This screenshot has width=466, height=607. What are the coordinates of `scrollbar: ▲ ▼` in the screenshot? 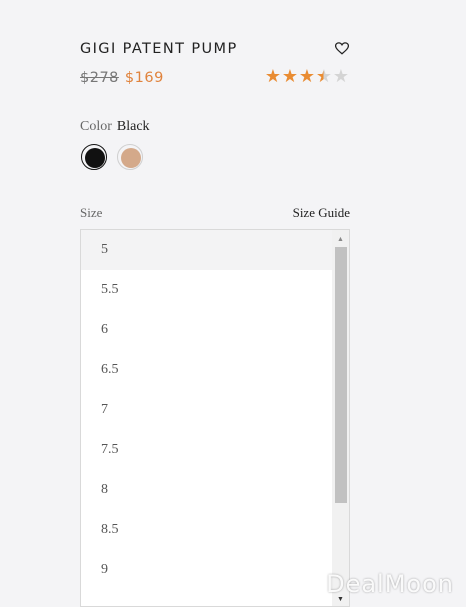 It's located at (340, 418).